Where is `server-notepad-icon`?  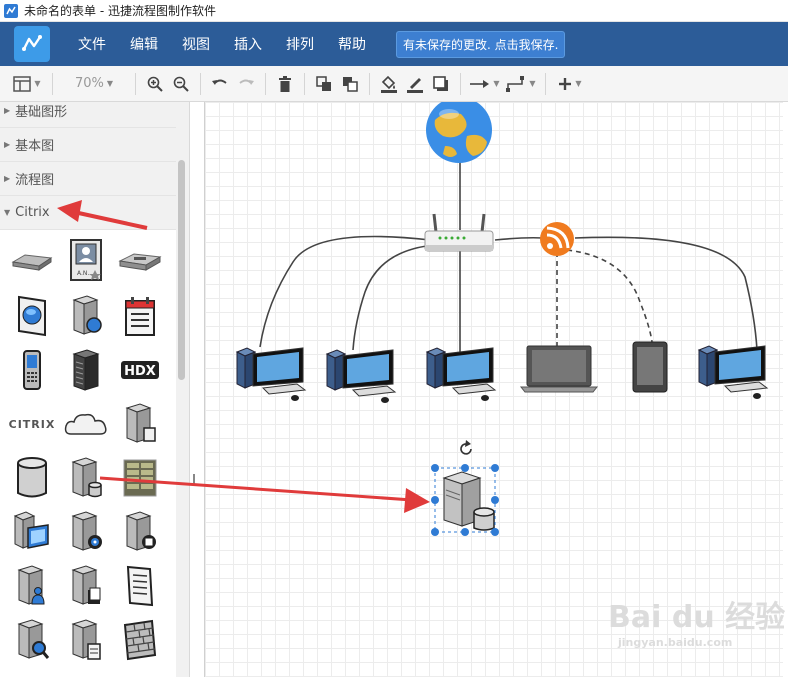
server-notepad-icon is located at coordinates (86, 640).